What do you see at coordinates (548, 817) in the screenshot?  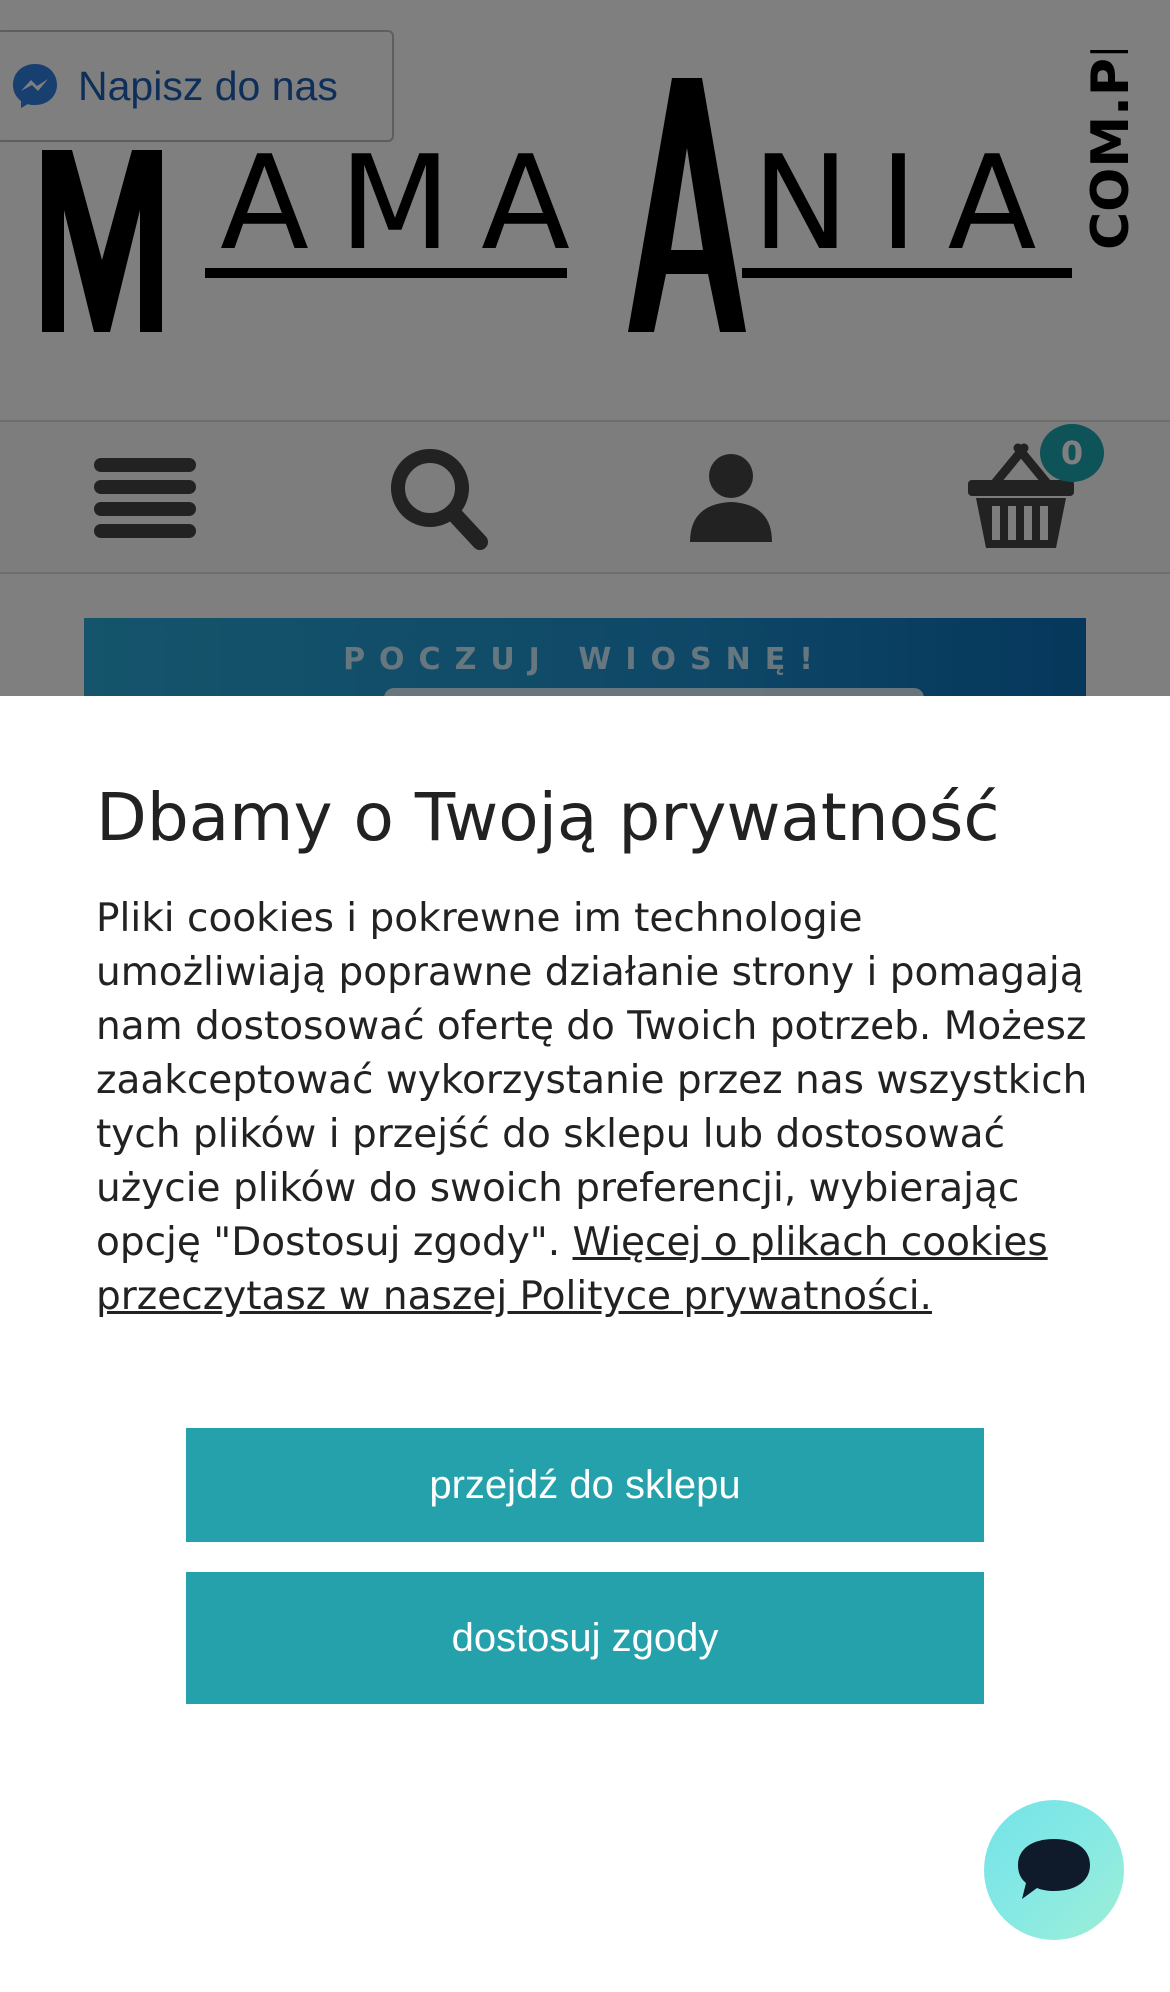 I see `cookie-title: Dbamy o Twoją prywatność` at bounding box center [548, 817].